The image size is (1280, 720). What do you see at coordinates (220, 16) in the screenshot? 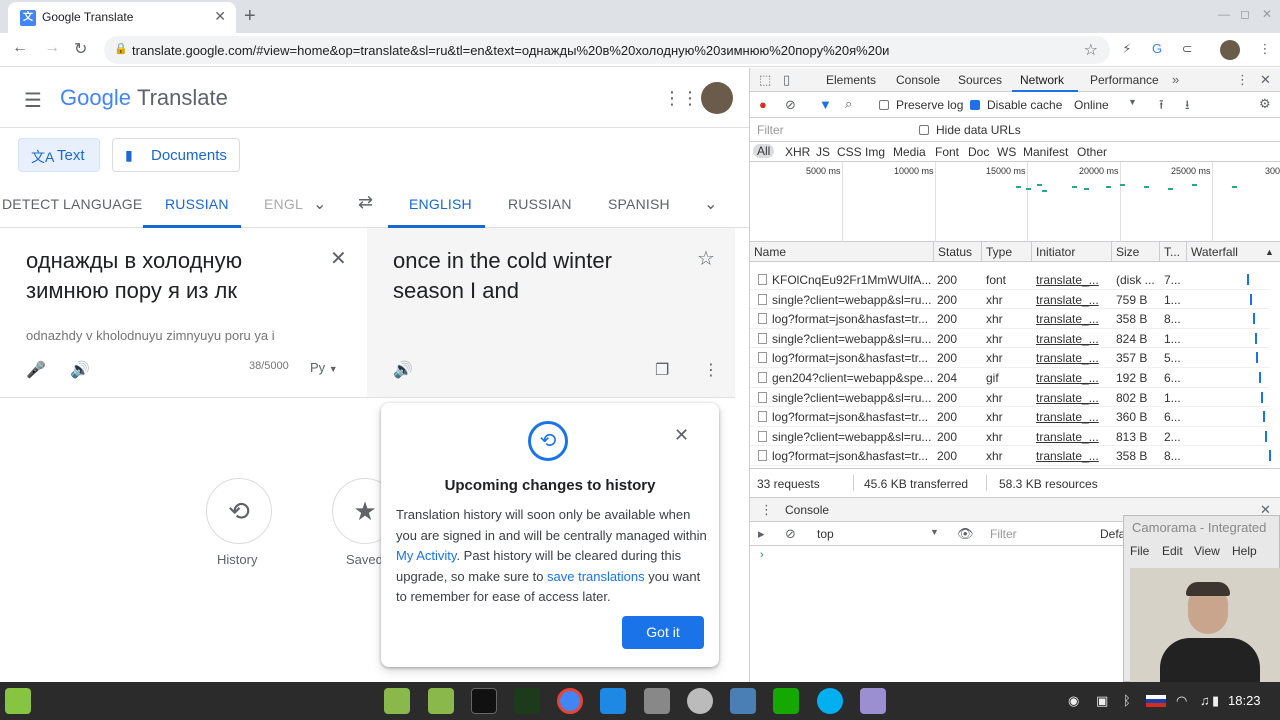
I see `tab-close-icon: ✕` at bounding box center [220, 16].